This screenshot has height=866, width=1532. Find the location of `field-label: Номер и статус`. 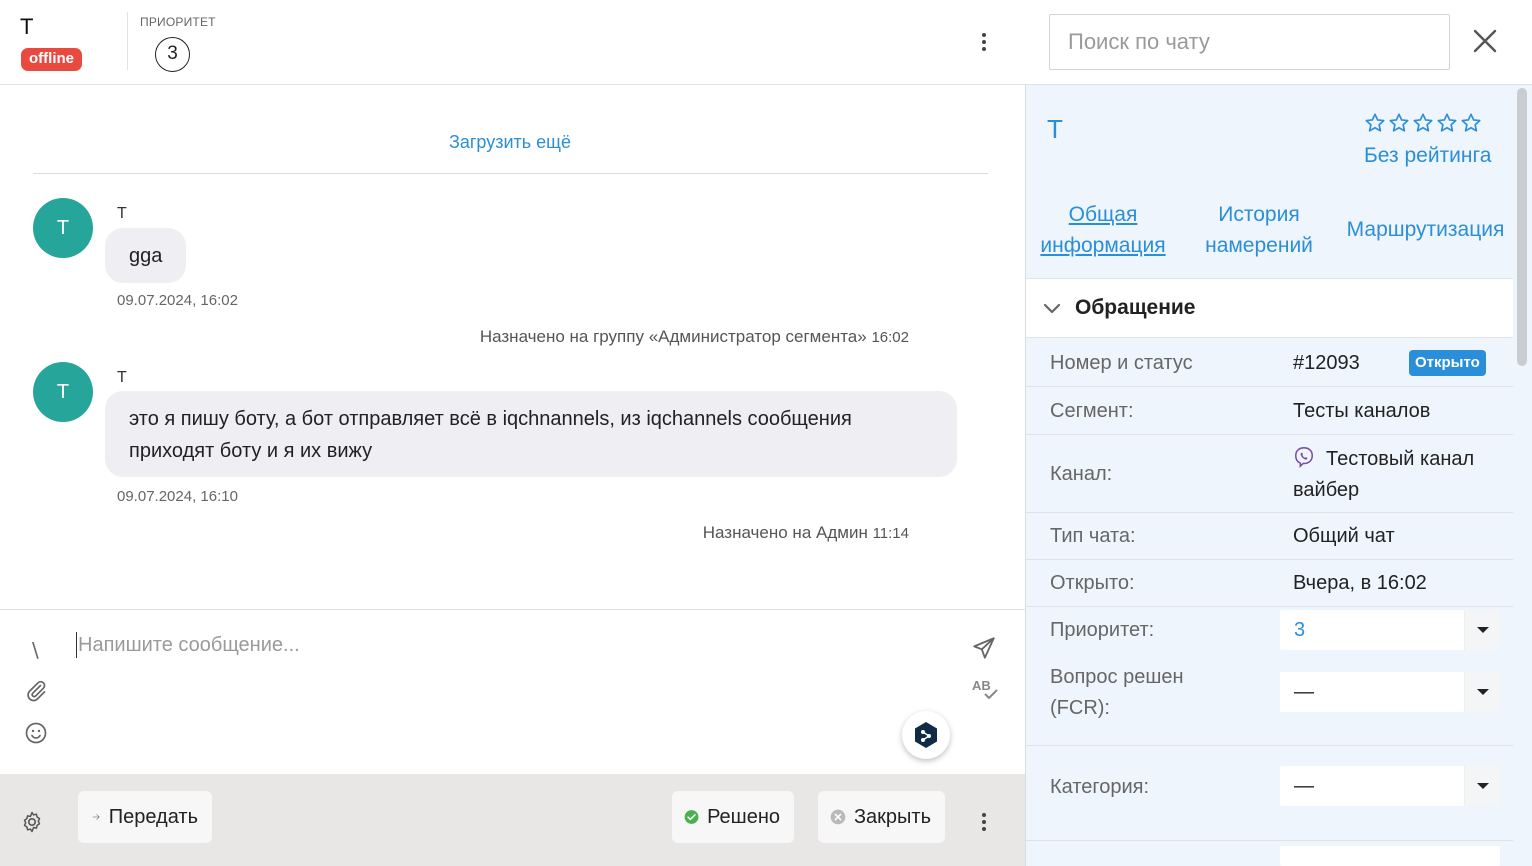

field-label: Номер и статус is located at coordinates (1121, 363).